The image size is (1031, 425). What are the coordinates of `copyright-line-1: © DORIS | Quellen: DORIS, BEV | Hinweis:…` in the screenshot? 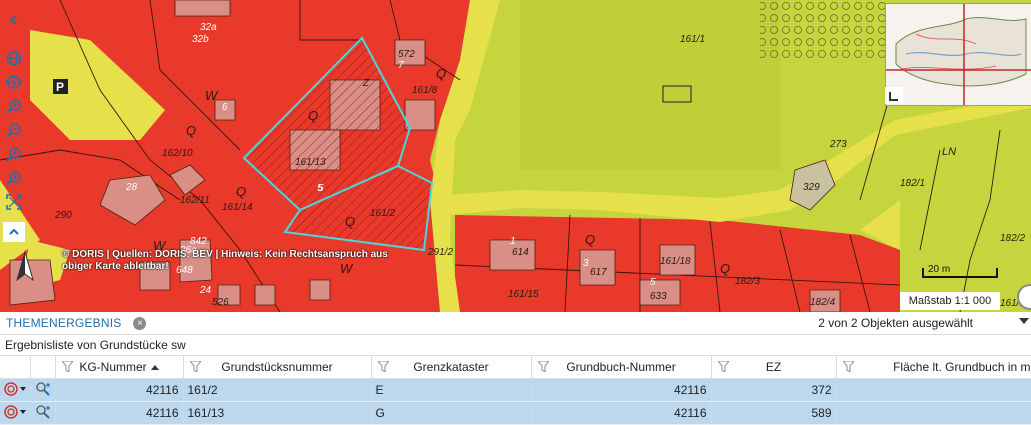 It's located at (225, 254).